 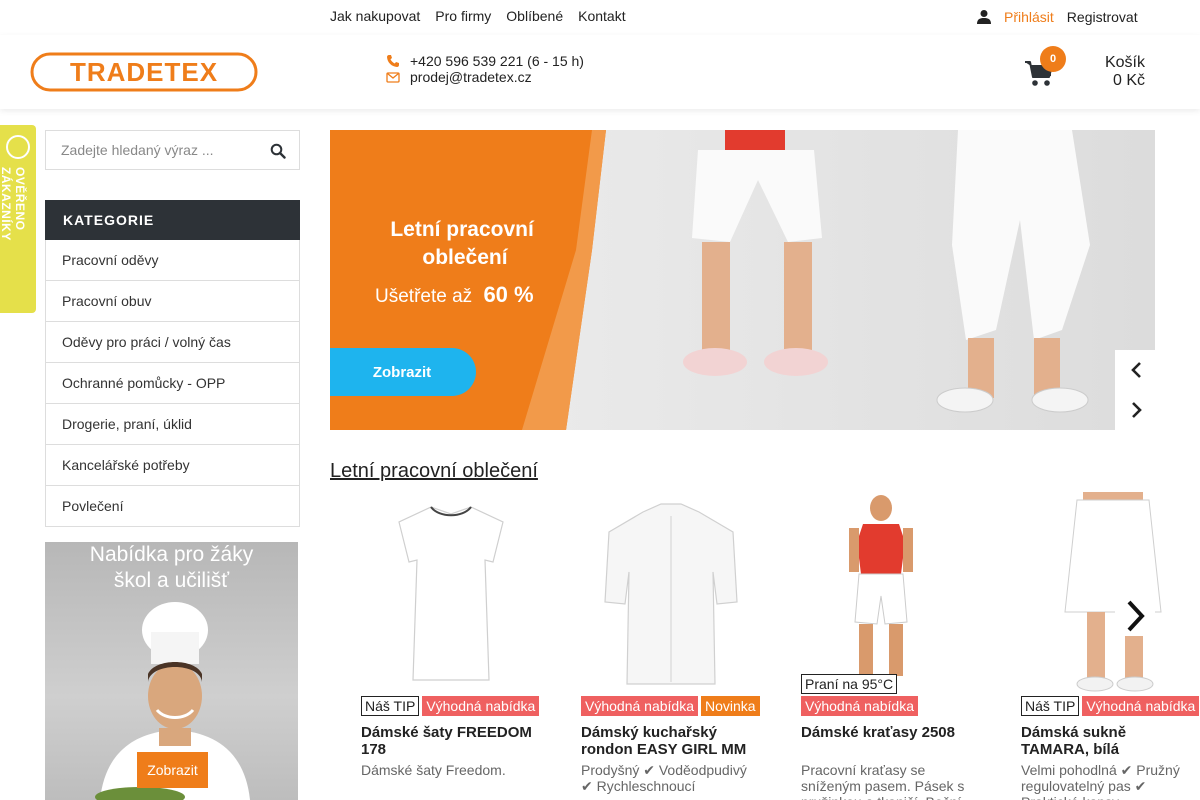 What do you see at coordinates (669, 741) in the screenshot?
I see `product-name: Dámský kuchařský rondon EASY GIRL MM` at bounding box center [669, 741].